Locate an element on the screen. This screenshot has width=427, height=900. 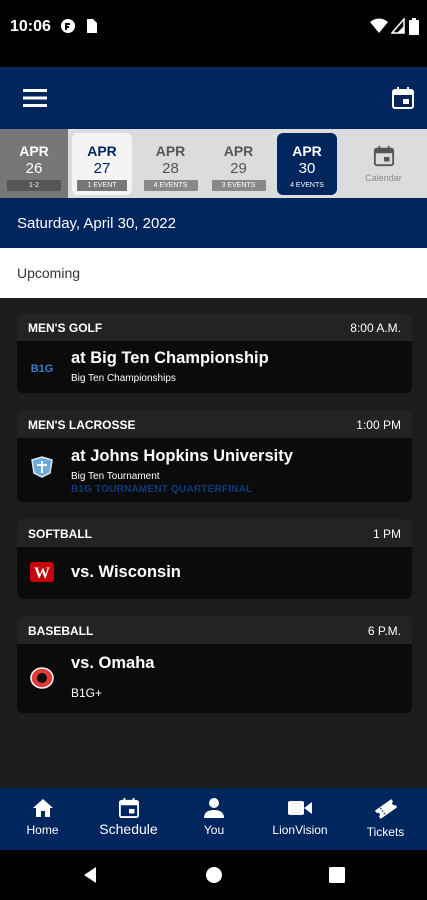
svg-text: W is located at coordinates (42, 573).